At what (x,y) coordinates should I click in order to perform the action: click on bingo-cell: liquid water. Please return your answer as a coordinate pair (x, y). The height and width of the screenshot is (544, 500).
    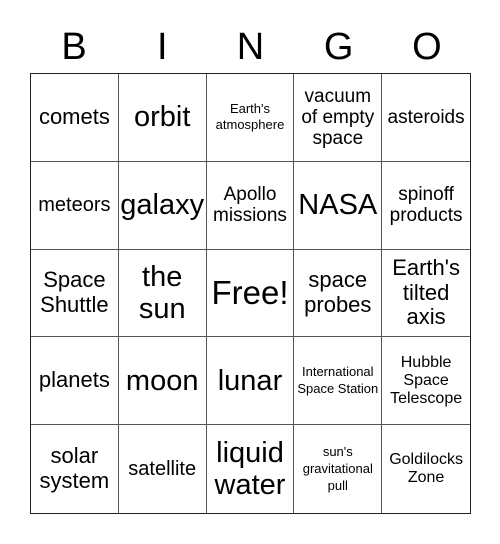
    Looking at the image, I should click on (251, 469).